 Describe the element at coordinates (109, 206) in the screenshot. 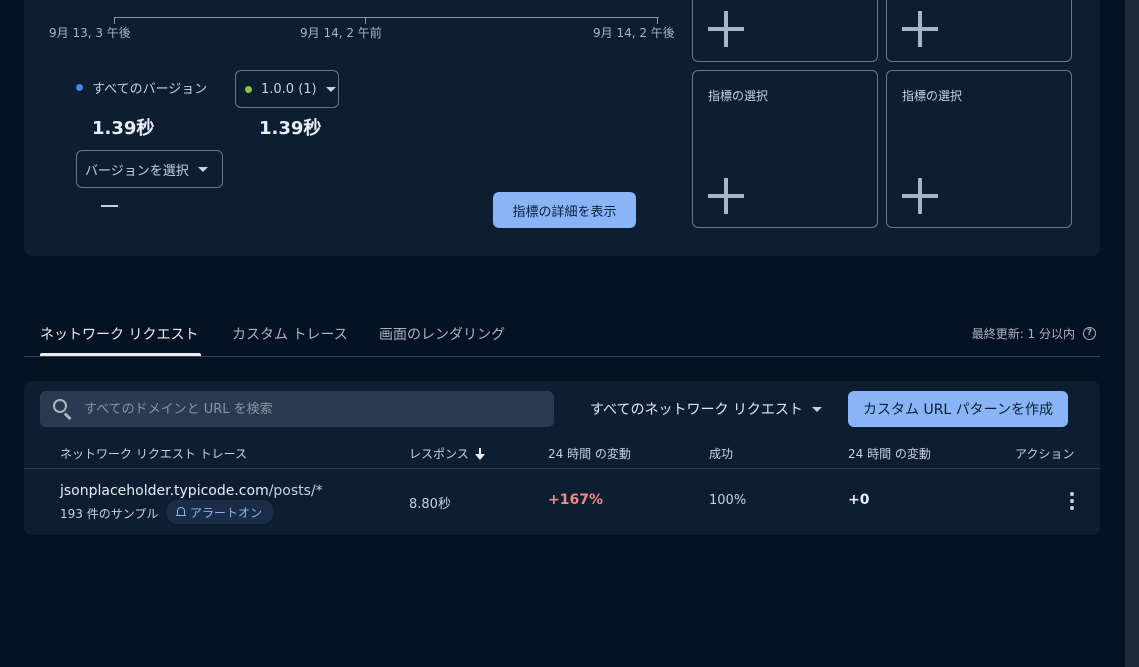

I see `empty-value-dash` at that location.